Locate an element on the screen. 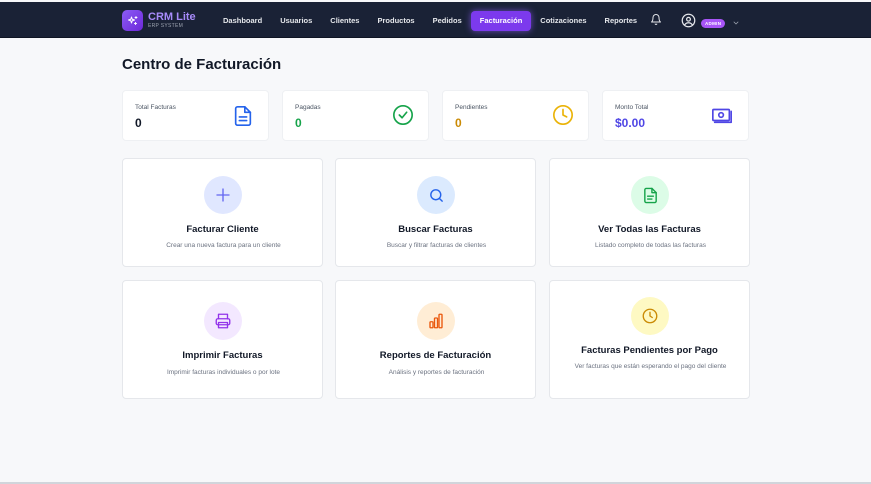 This screenshot has height=484, width=871. stat-label: Pagadas is located at coordinates (308, 107).